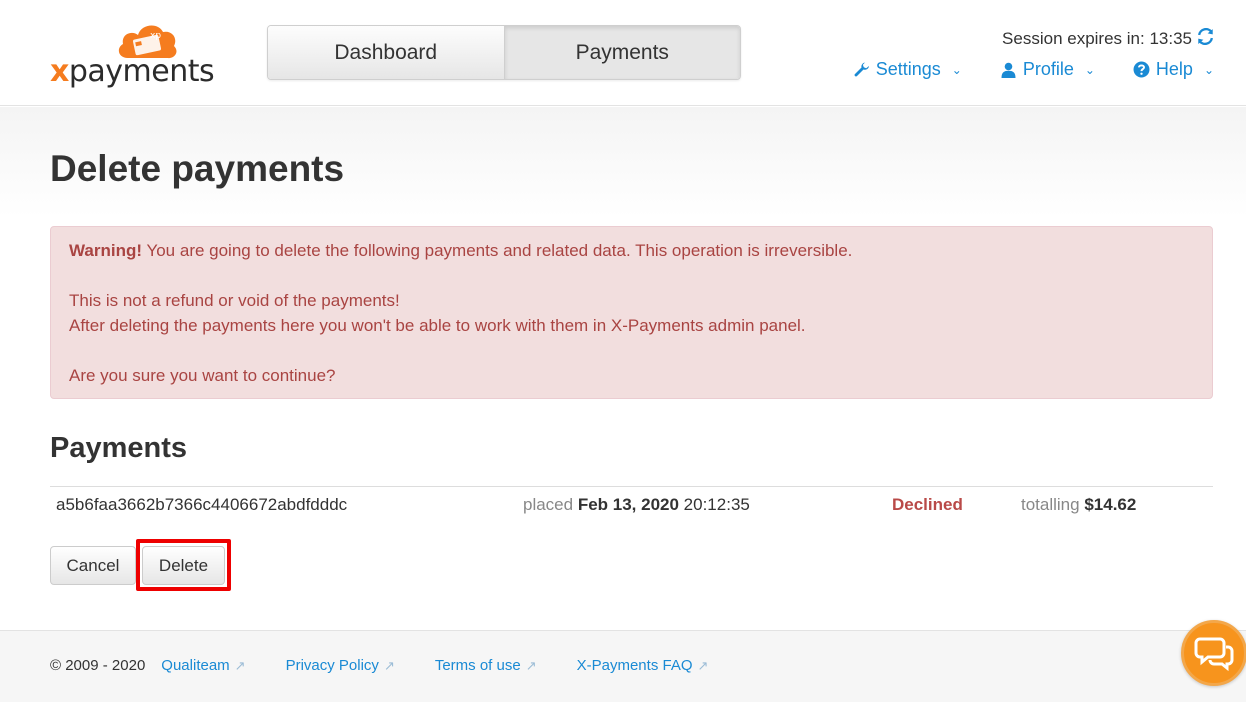 The height and width of the screenshot is (702, 1246). I want to click on payment-id: a5b6faa3662b7366c4406672abdfdddc, so click(202, 504).